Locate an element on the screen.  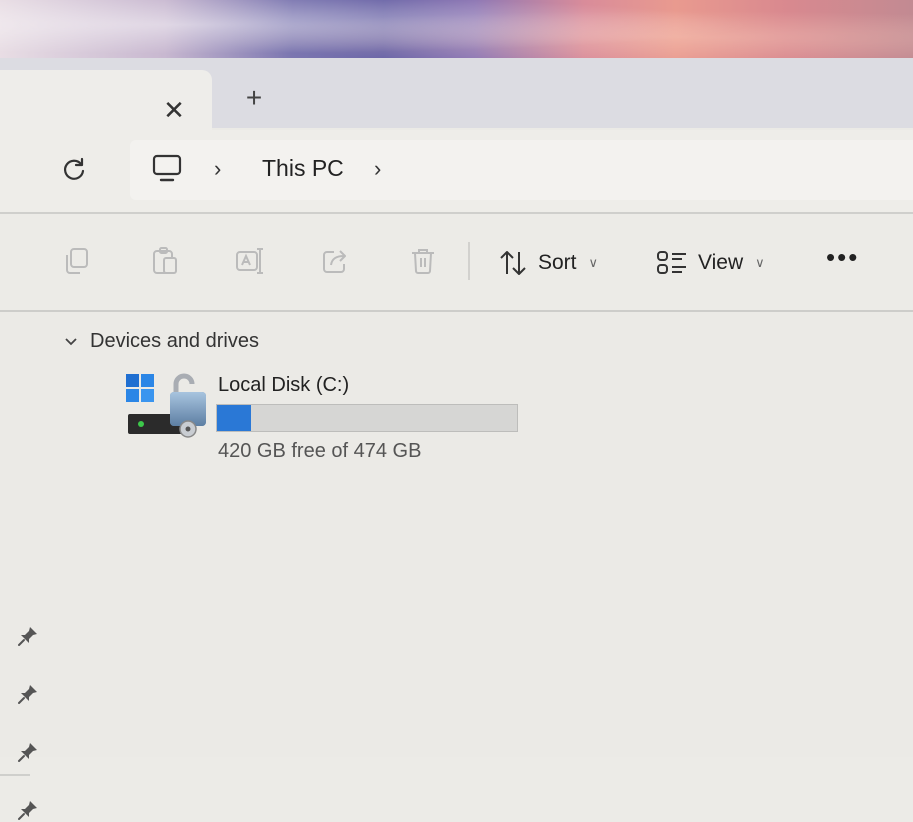
new-tab-button: + is located at coordinates (254, 98).